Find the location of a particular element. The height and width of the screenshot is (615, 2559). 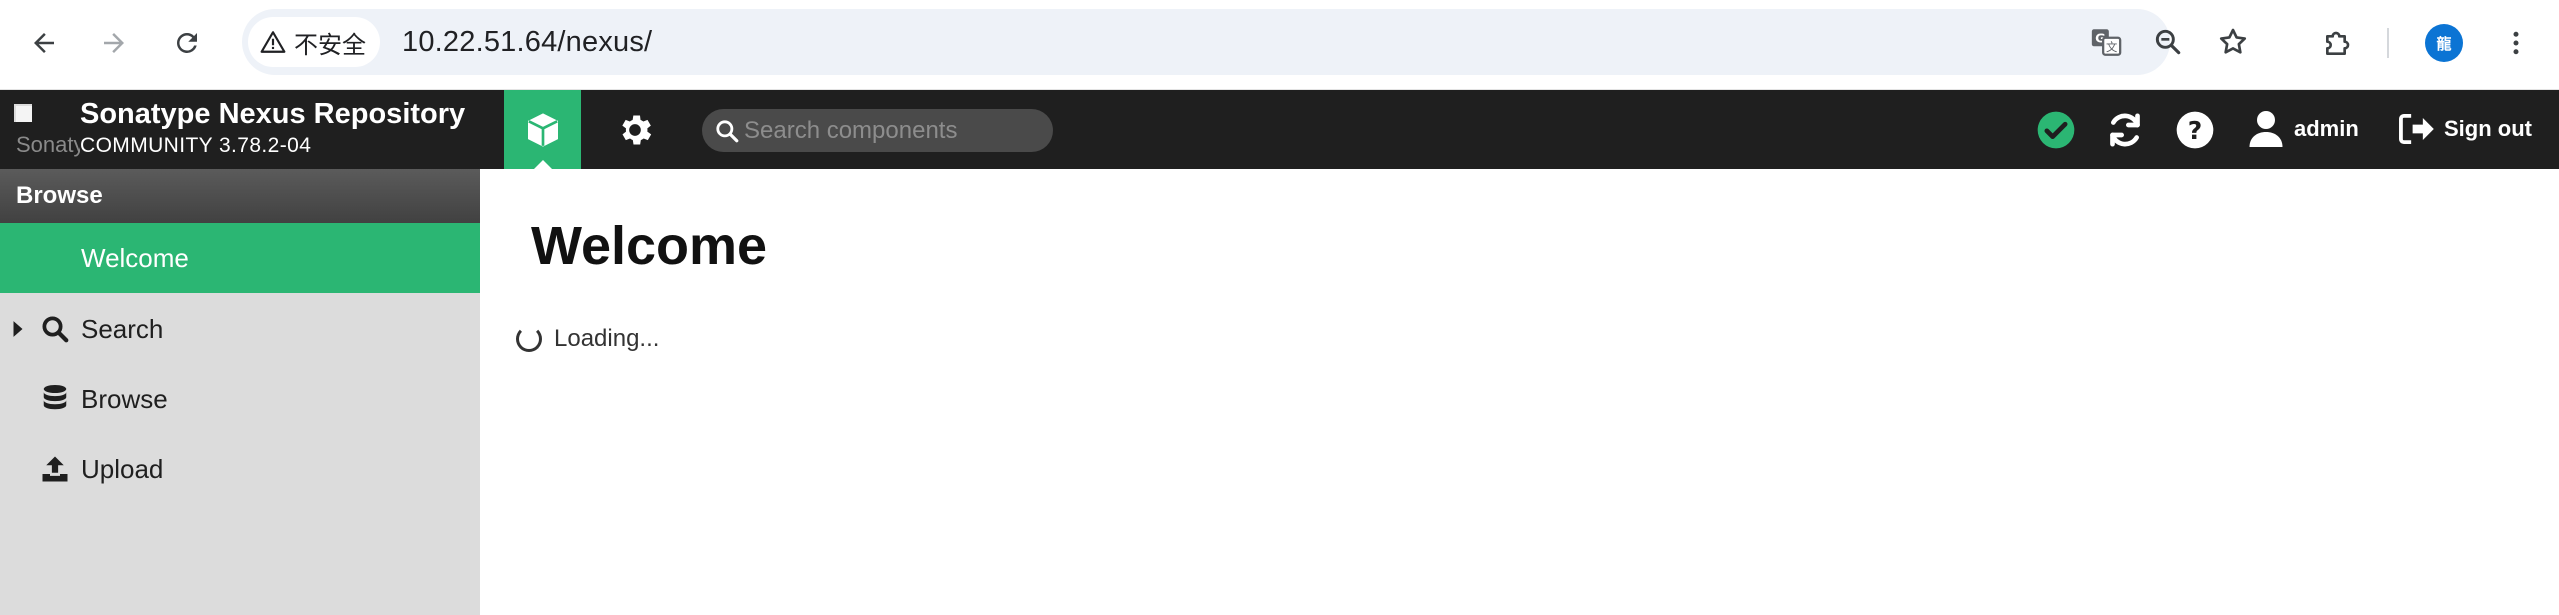

cube-icon is located at coordinates (542, 129).